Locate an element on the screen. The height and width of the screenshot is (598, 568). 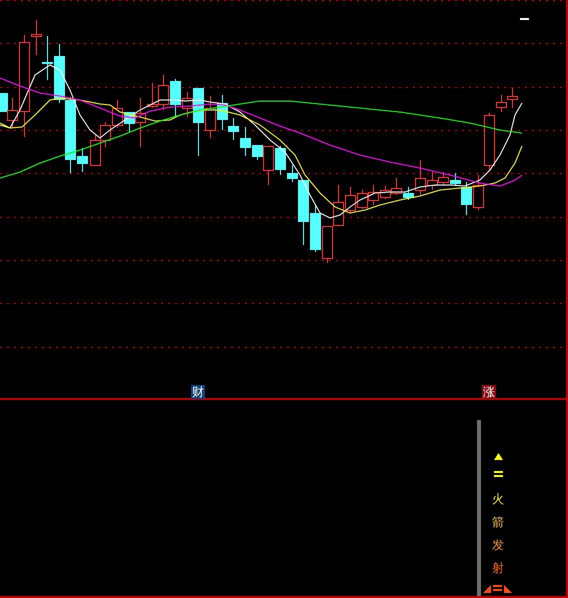
arrow-icon is located at coordinates (498, 588).